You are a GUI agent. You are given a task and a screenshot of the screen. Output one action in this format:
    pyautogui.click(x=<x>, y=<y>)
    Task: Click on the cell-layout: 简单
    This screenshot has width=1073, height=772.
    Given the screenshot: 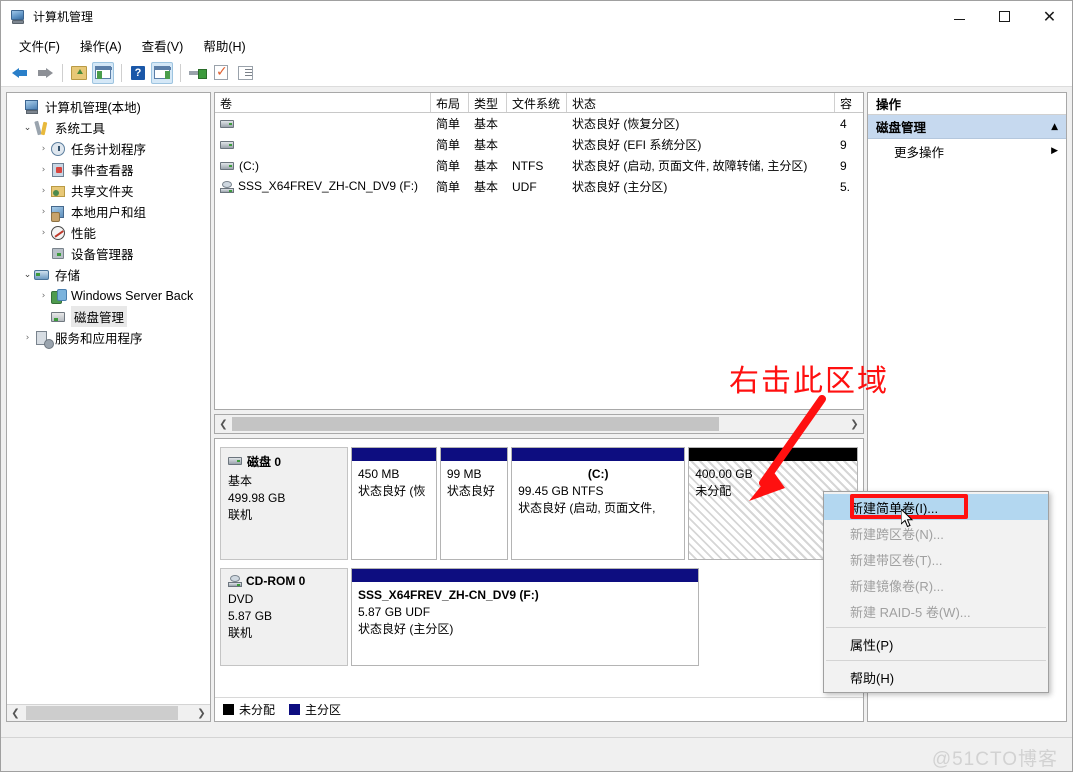 What is the action you would take?
    pyautogui.click(x=448, y=166)
    